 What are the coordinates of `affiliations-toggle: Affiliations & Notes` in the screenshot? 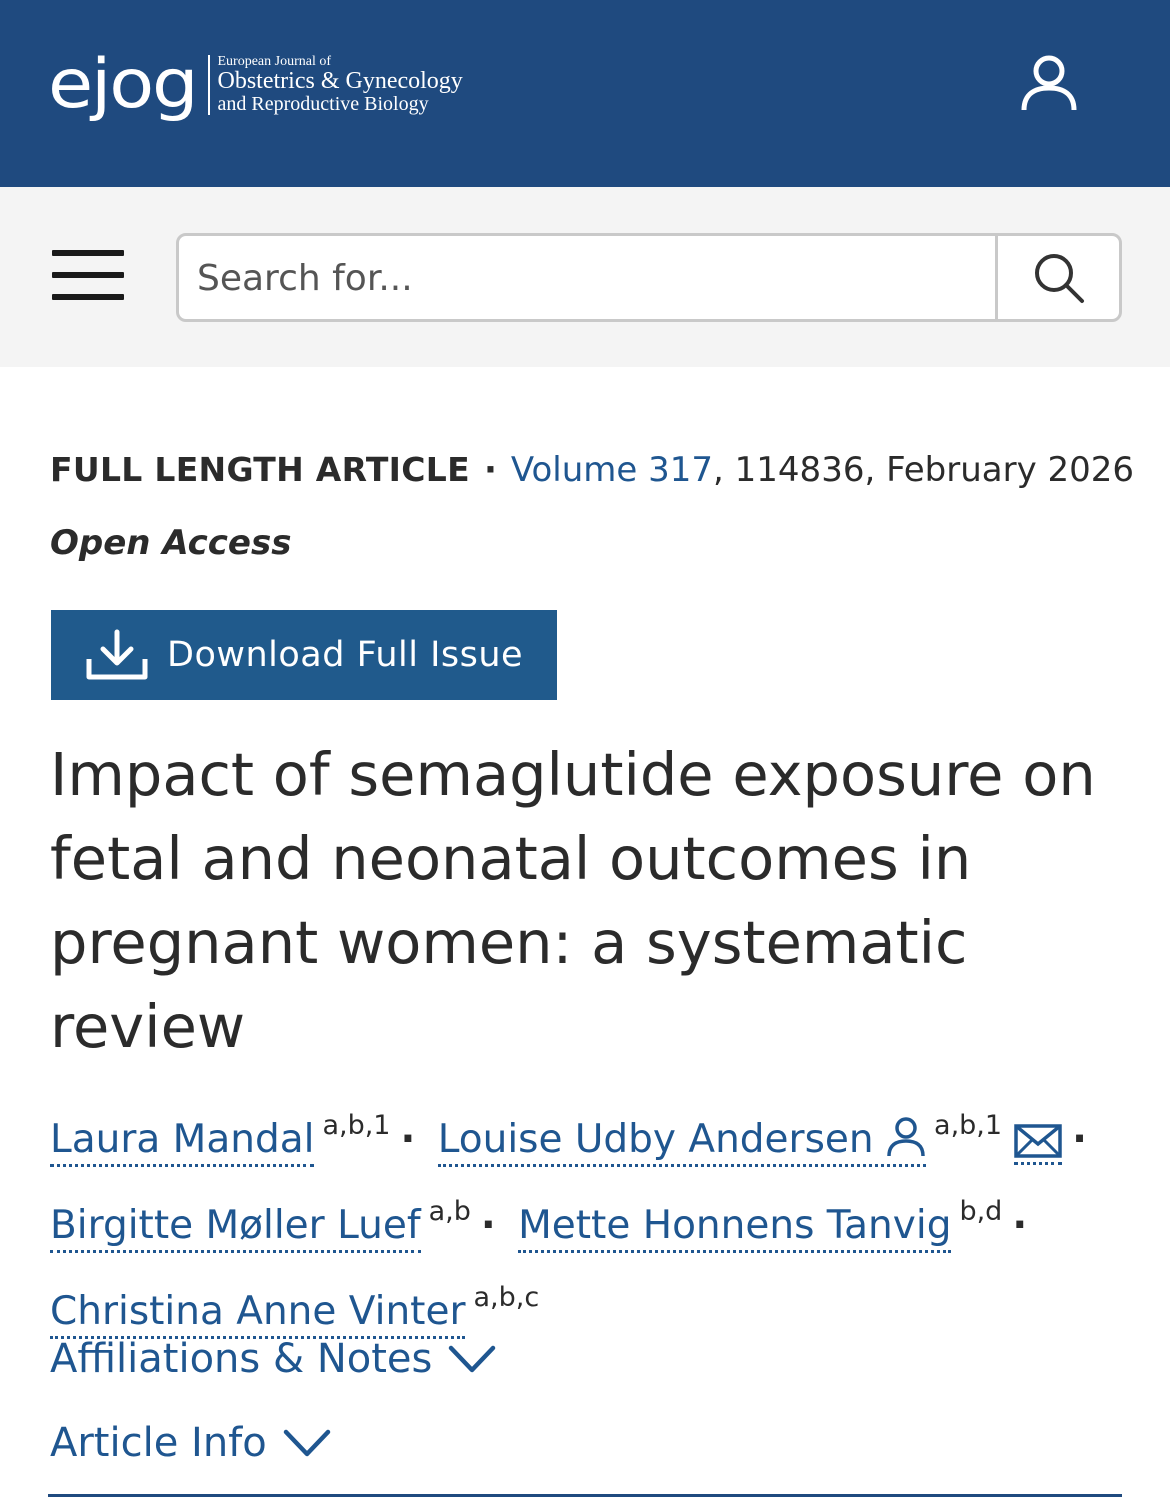 It's located at (273, 1359).